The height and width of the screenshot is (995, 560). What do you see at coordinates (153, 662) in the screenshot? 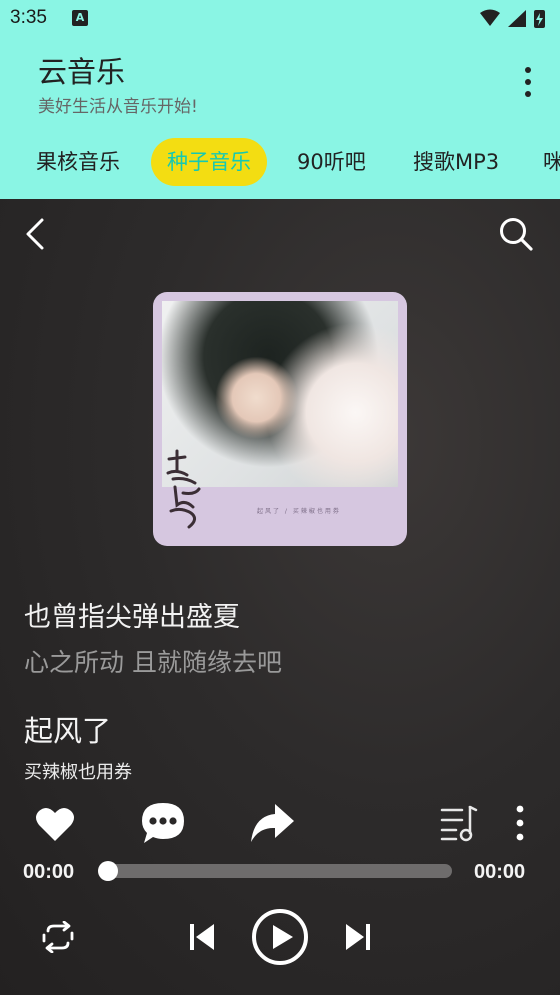
I see `next-lyric: 心之所动 且就随缘去吧` at bounding box center [153, 662].